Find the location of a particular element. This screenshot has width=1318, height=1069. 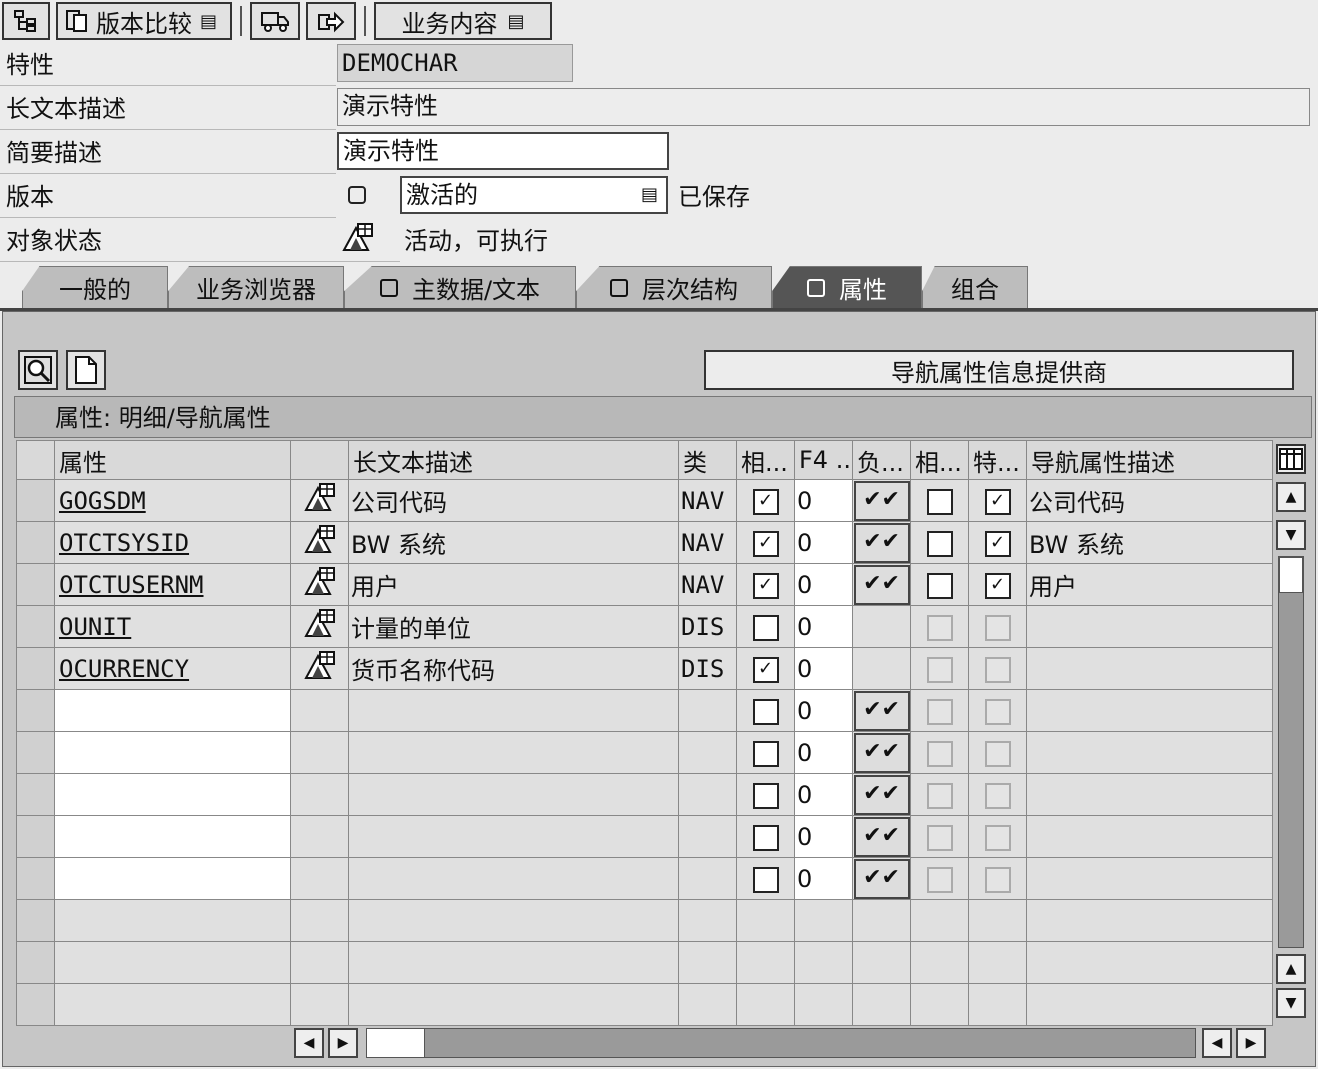

table-row: GOGSDM 公司代码 NAV ✓ 0 ✔✔ ✓ 公司代码 is located at coordinates (644, 500).